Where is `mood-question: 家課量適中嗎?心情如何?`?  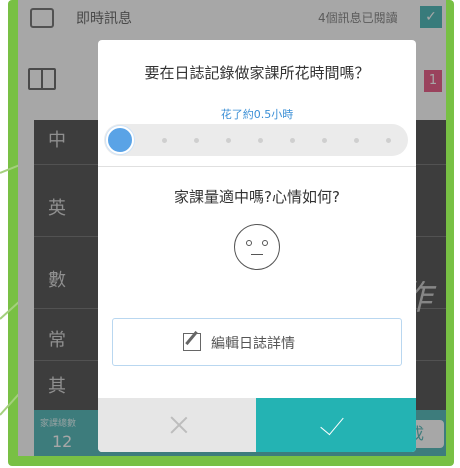
mood-question: 家課量適中嗎?心情如何? is located at coordinates (257, 197).